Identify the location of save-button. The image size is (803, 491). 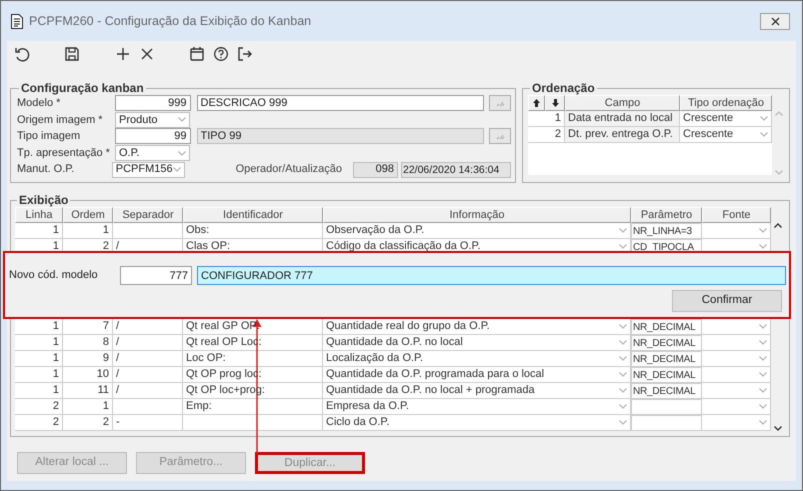
(72, 54).